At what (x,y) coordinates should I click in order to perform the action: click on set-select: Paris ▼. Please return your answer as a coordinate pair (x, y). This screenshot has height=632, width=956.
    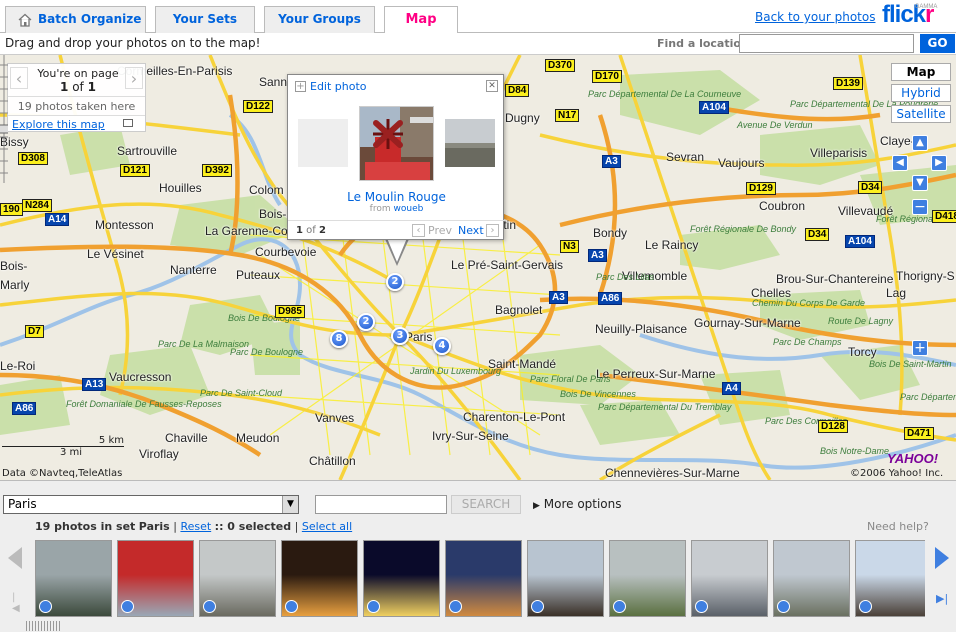
    Looking at the image, I should click on (151, 504).